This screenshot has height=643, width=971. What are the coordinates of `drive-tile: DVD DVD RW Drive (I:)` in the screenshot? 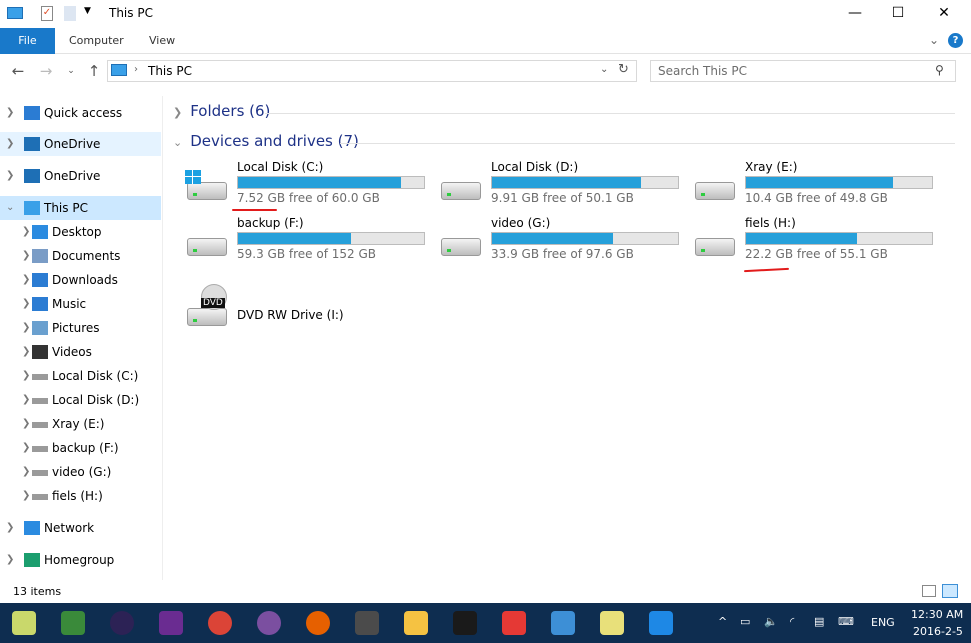 It's located at (310, 311).